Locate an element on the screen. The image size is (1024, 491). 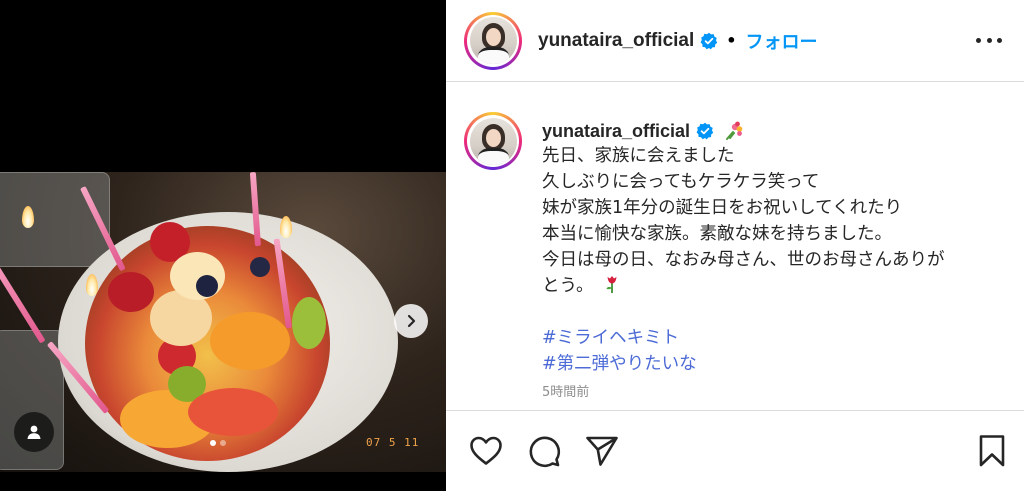
rose-emoji is located at coordinates (611, 284).